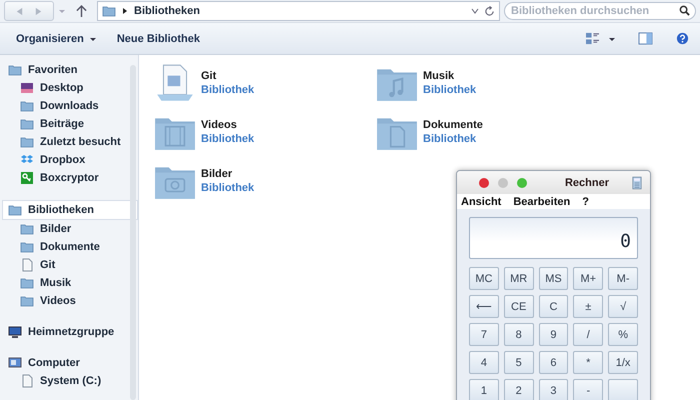 The image size is (700, 400). What do you see at coordinates (453, 124) in the screenshot?
I see `library-name: Dokumente` at bounding box center [453, 124].